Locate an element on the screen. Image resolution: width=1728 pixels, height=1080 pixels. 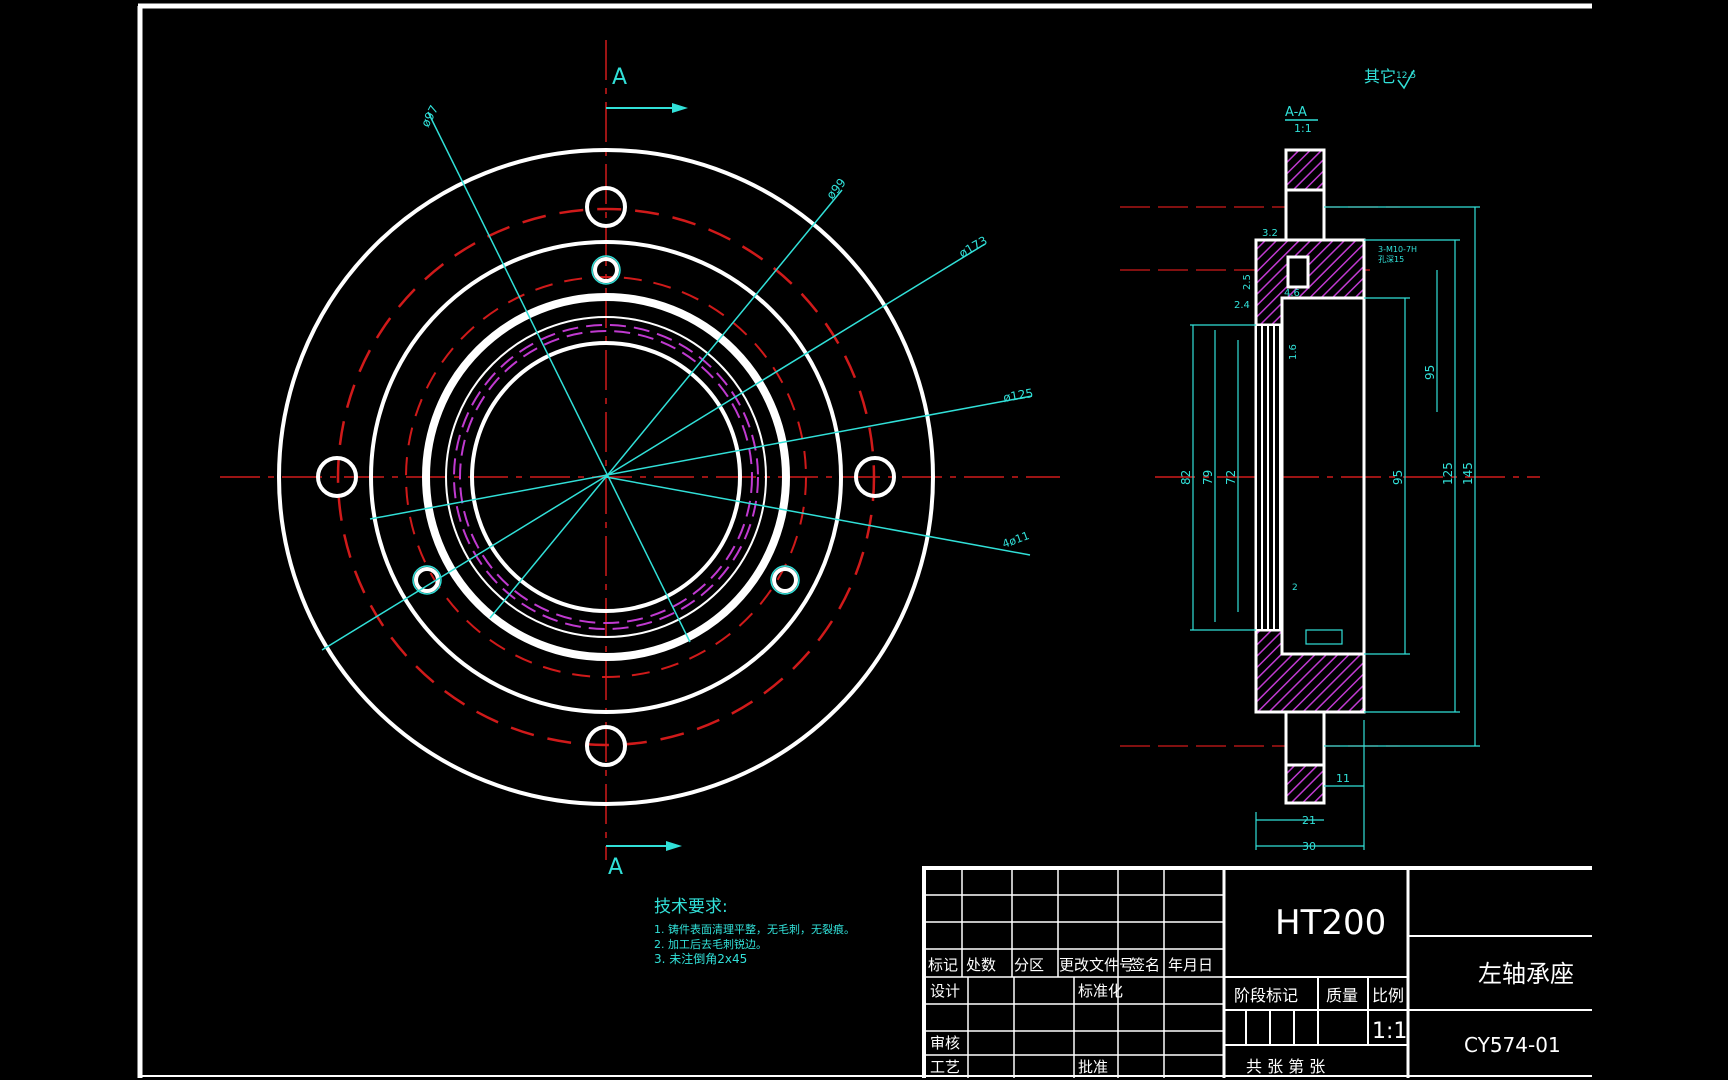
tech-req-title: 技术要求: is located at coordinates (691, 907).